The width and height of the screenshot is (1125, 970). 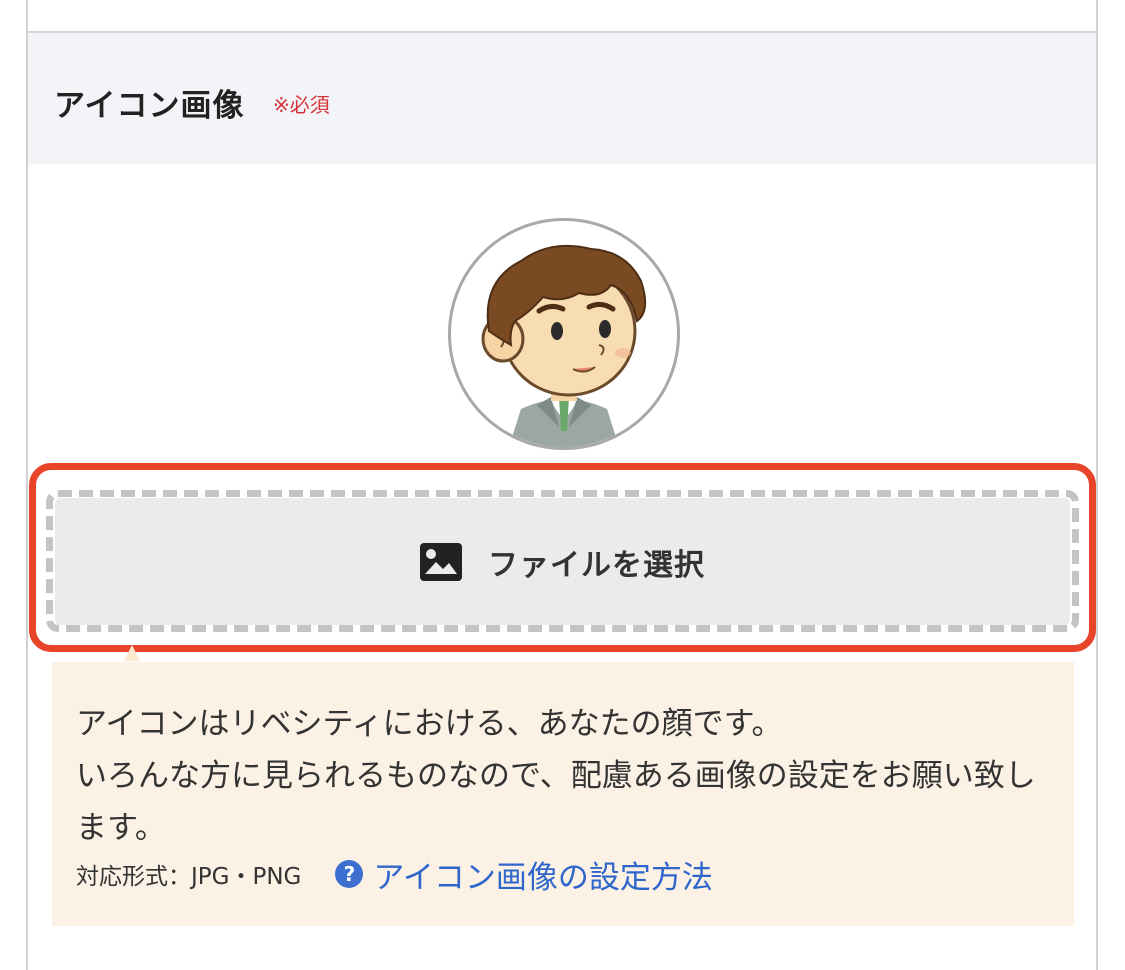 I want to click on select-file-button: ファイルを選択, so click(x=562, y=561).